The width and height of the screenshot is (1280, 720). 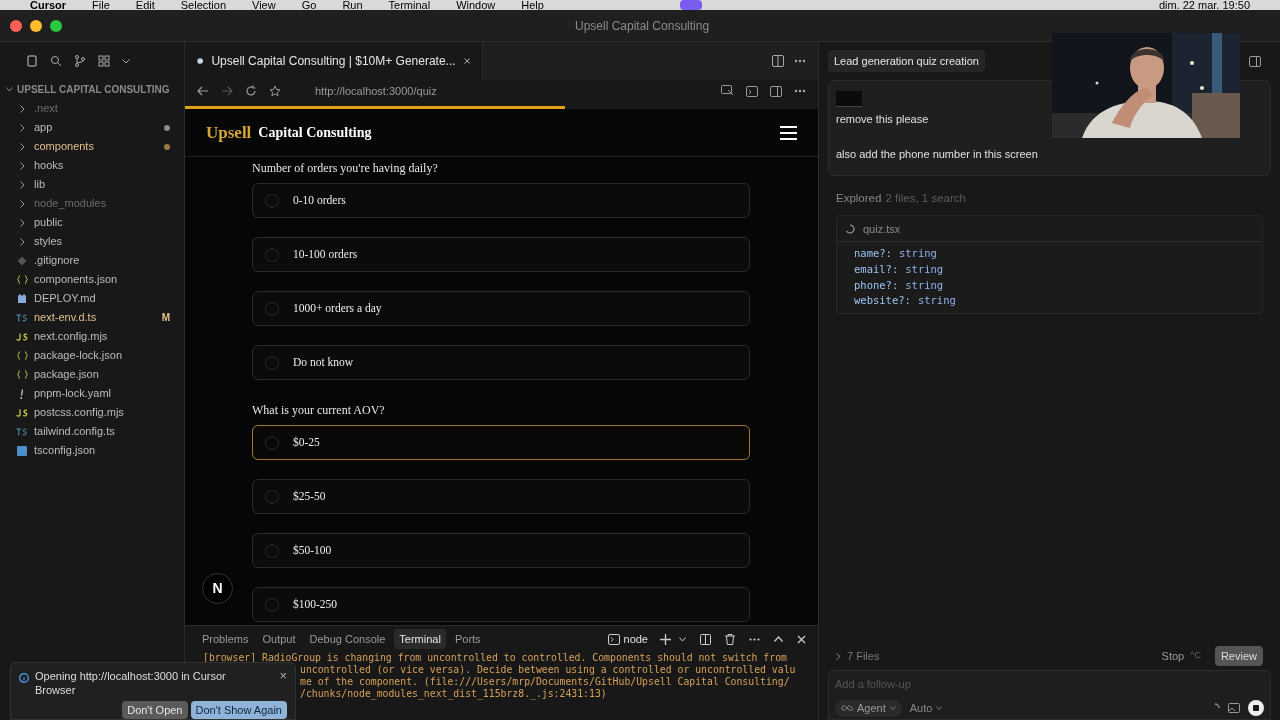 I want to click on question-label: Number of orders you're having daily?, so click(x=345, y=168).